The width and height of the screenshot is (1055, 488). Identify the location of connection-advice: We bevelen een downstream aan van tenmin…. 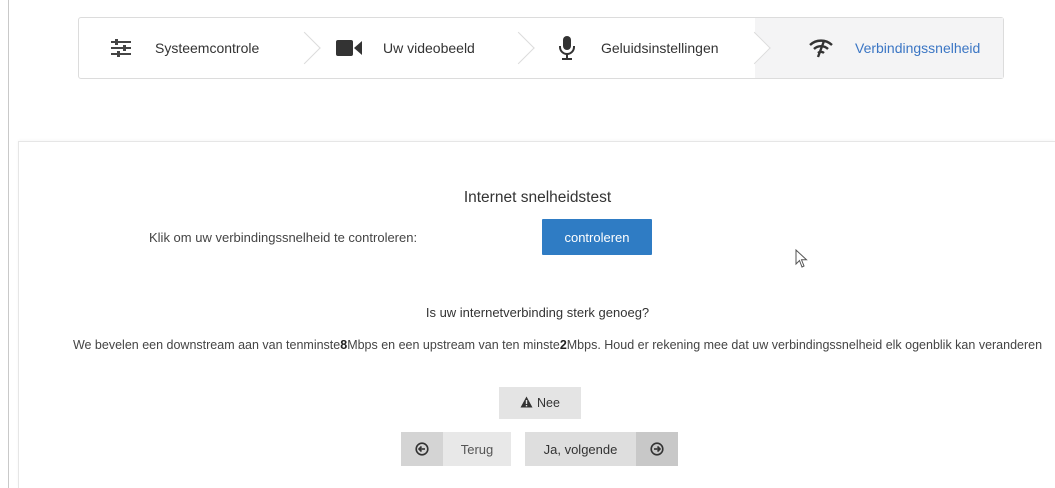
(547, 345).